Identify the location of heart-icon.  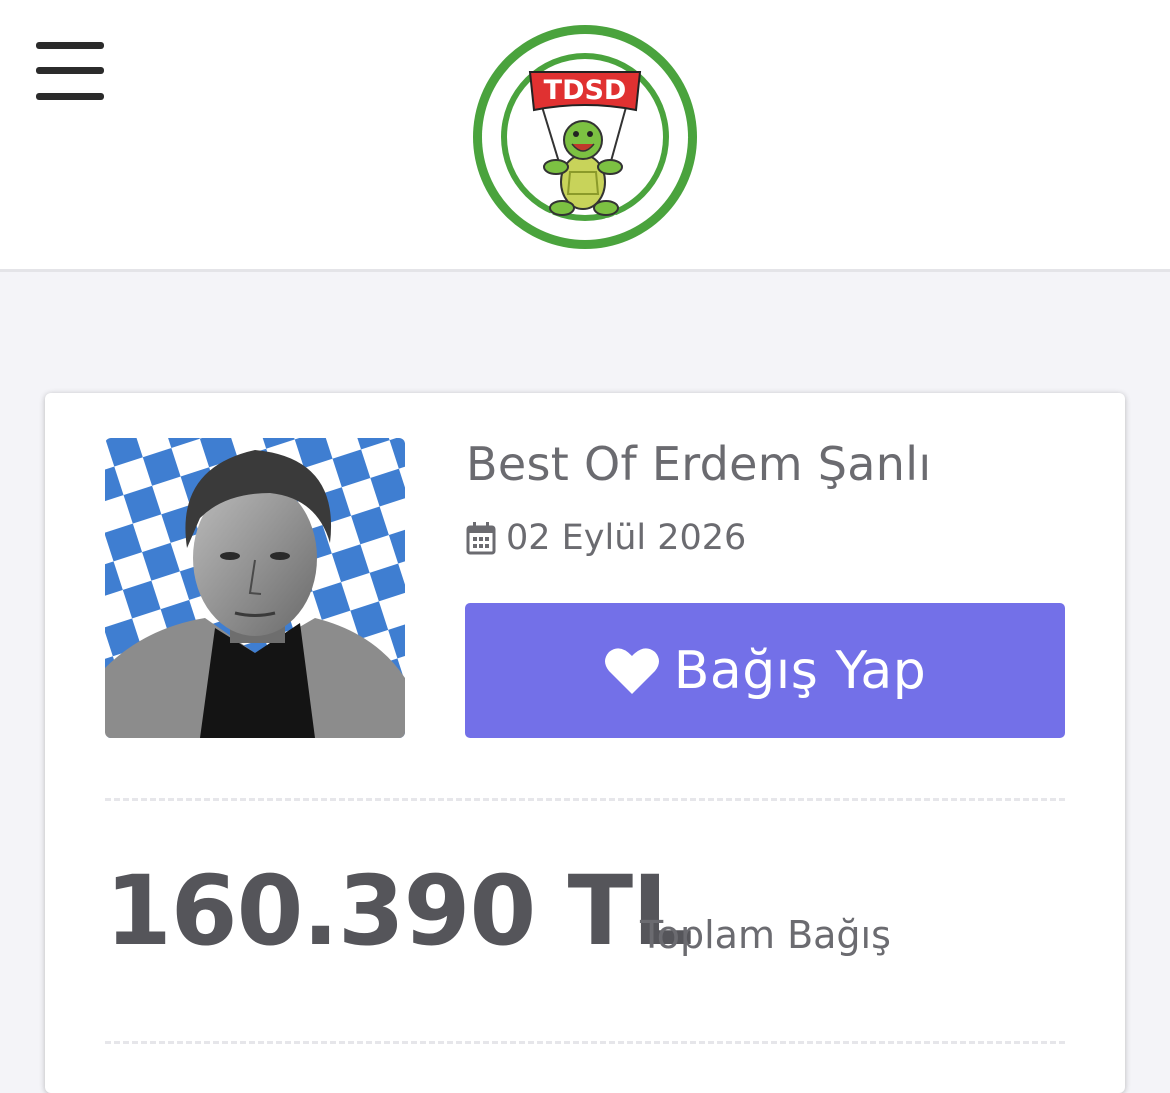
(631, 670).